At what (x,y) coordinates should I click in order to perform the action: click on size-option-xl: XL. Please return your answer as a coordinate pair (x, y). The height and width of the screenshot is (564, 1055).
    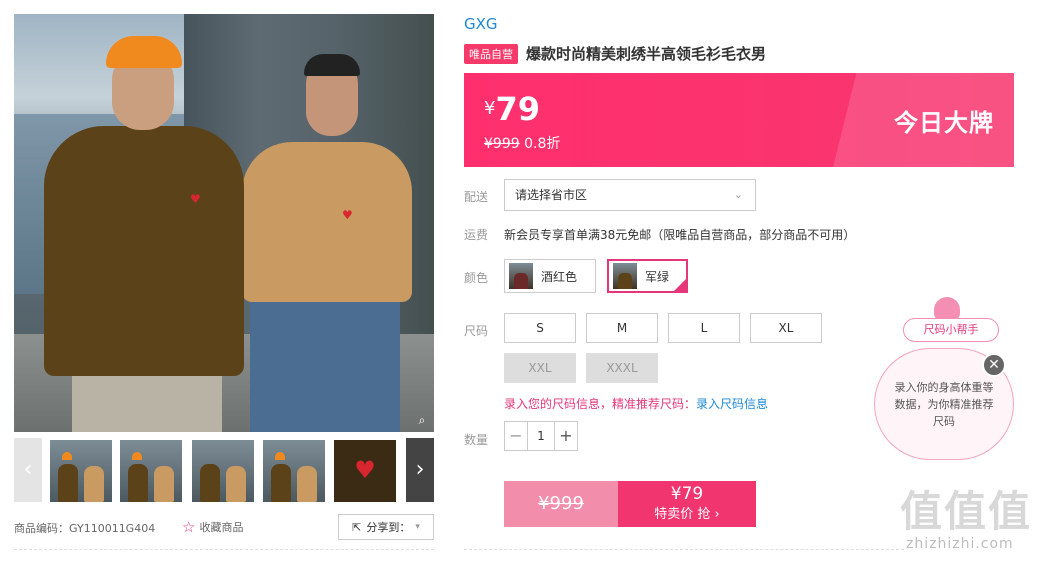
    Looking at the image, I should click on (786, 328).